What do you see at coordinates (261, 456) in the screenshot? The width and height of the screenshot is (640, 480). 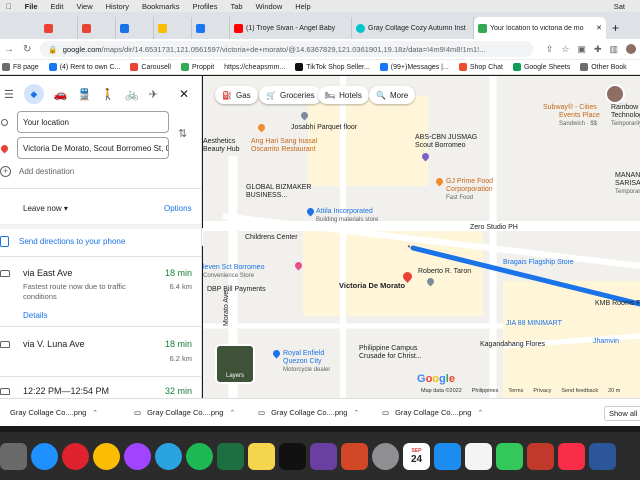 I see `notes-icon` at bounding box center [261, 456].